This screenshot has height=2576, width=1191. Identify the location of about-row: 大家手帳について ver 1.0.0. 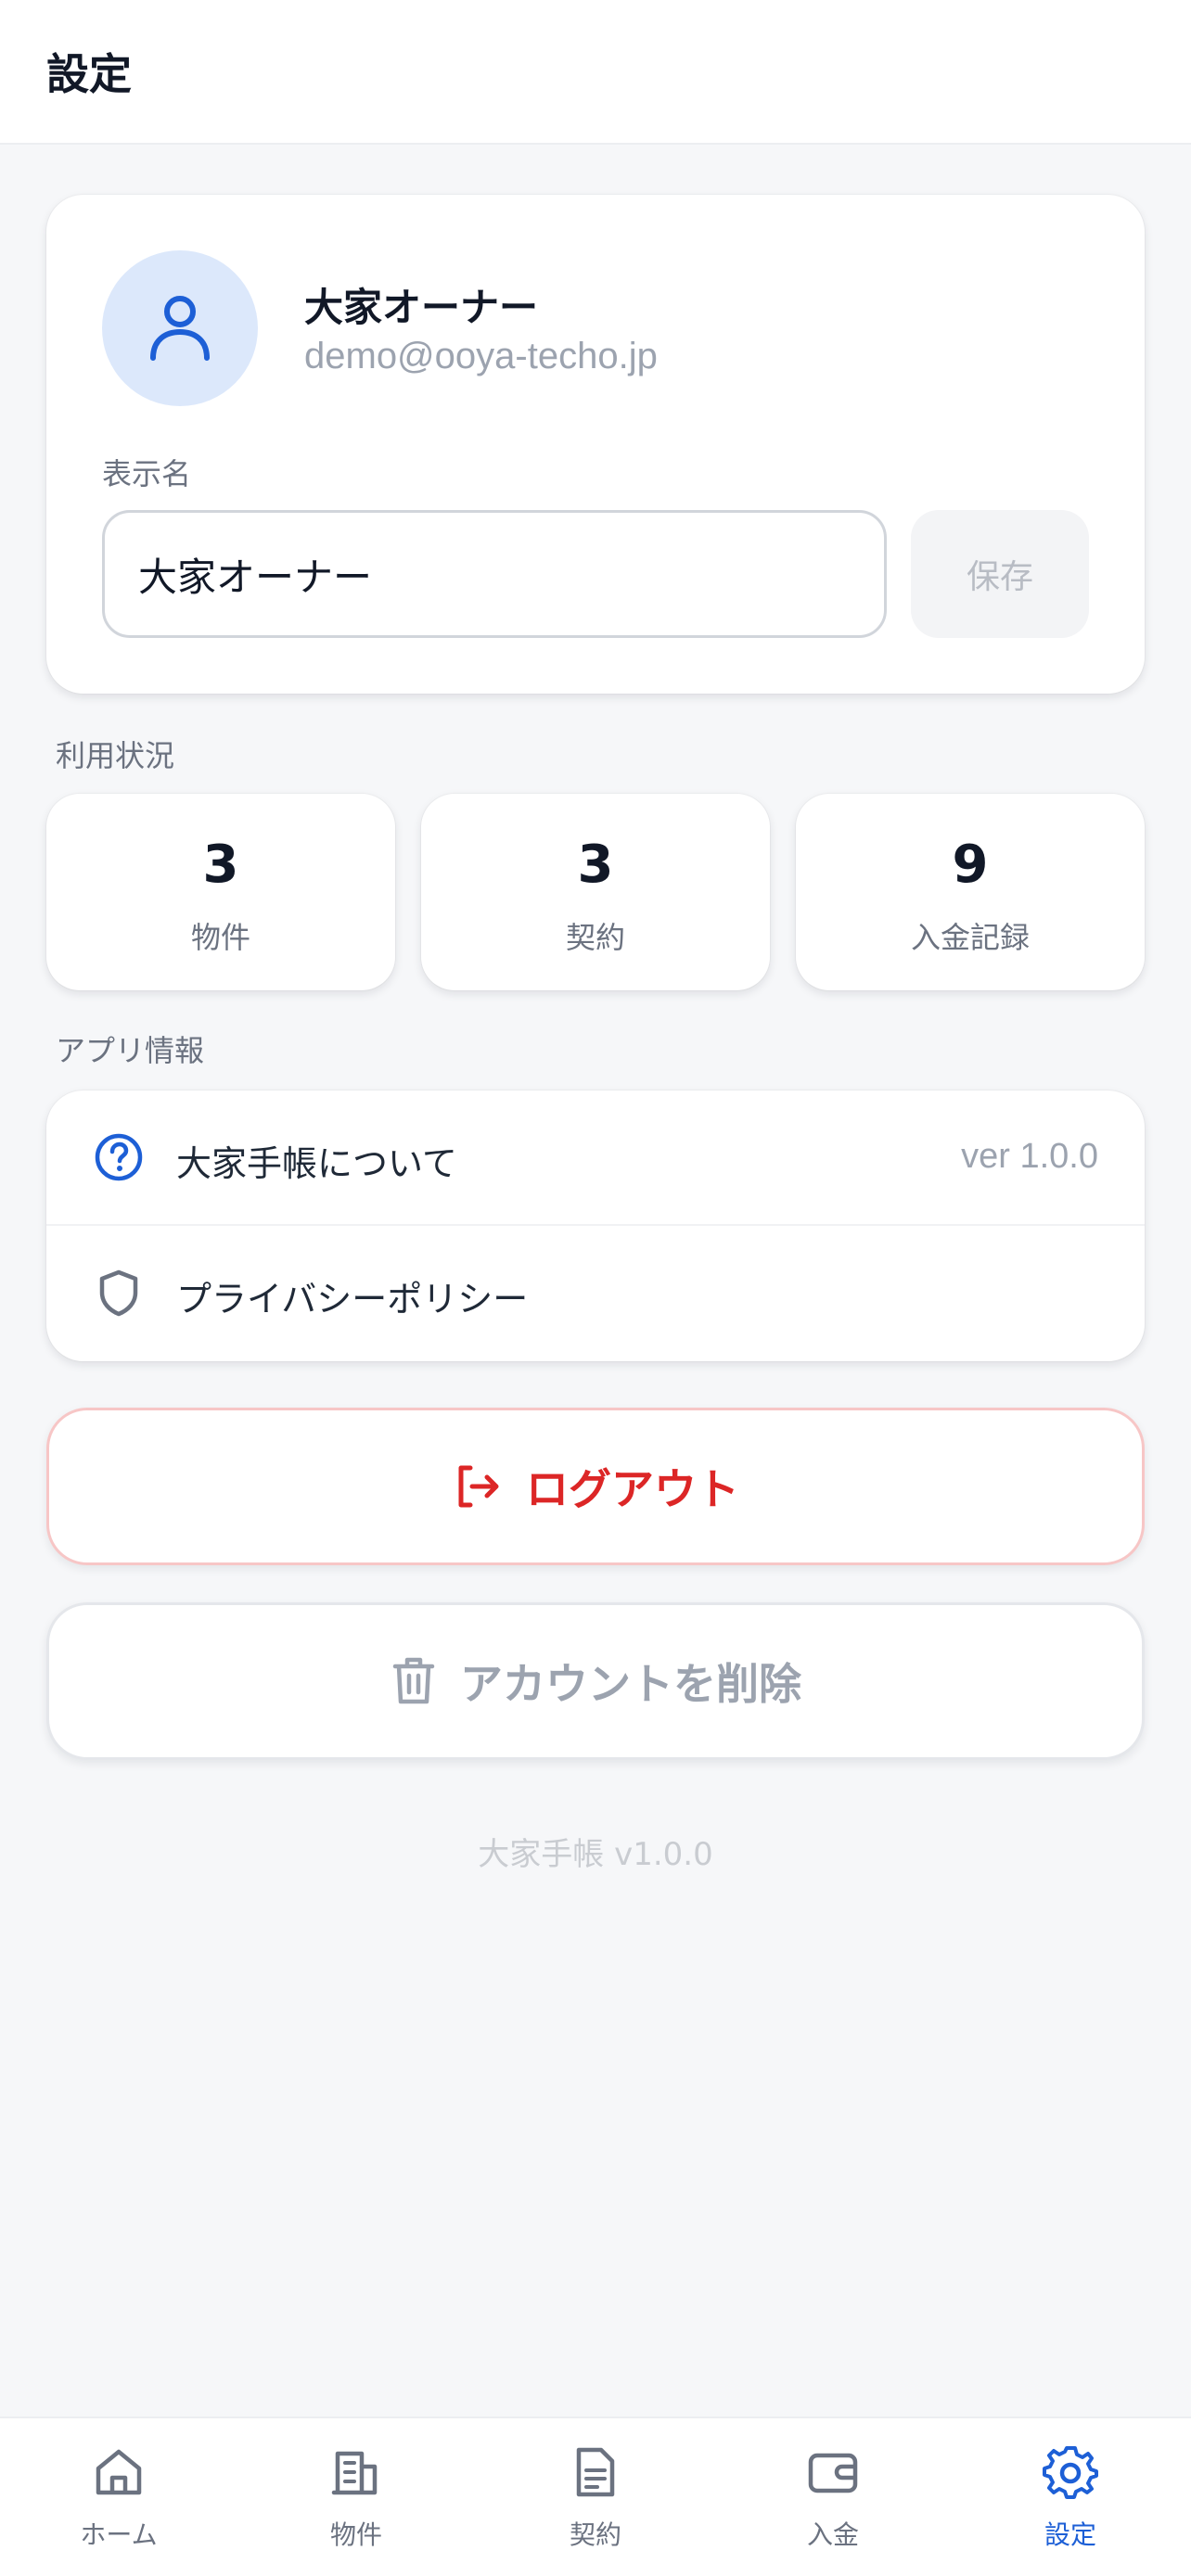
(595, 1158).